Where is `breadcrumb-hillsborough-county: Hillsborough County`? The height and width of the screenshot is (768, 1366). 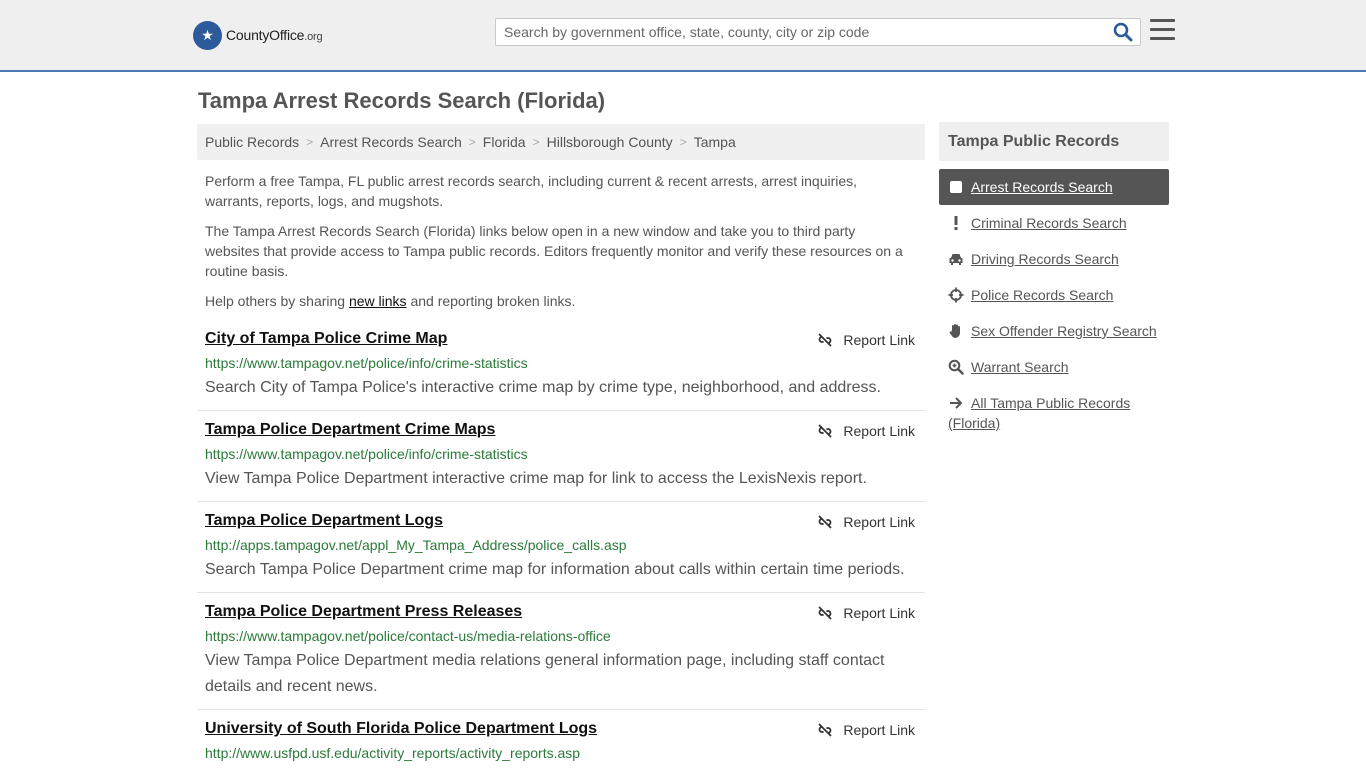
breadcrumb-hillsborough-county: Hillsborough County is located at coordinates (610, 142).